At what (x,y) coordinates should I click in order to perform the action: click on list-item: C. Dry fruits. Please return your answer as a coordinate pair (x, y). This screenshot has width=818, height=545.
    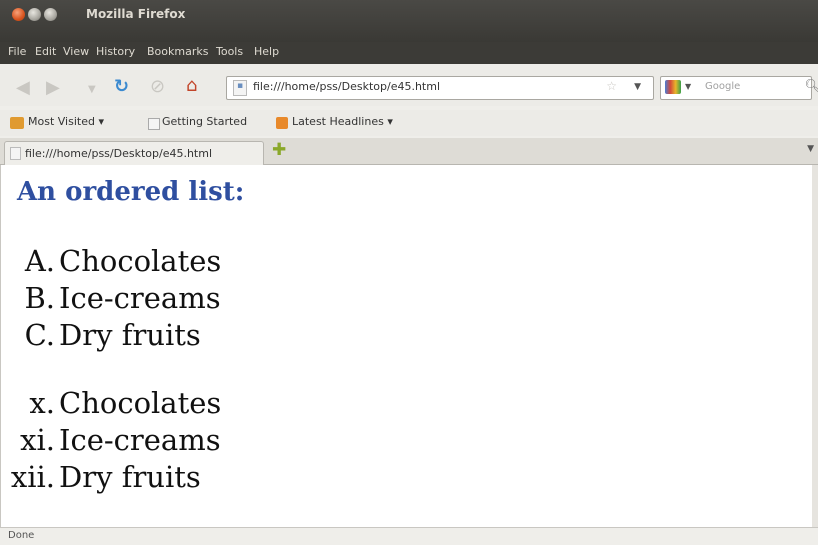
    Looking at the image, I should click on (118, 335).